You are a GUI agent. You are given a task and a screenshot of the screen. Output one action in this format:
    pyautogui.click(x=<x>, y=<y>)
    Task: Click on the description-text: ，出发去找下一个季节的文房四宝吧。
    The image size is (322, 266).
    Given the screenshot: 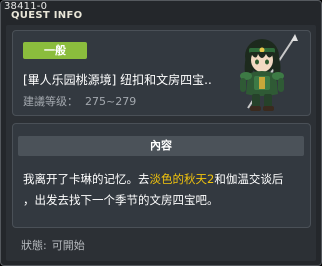 What is the action you would take?
    pyautogui.click(x=121, y=200)
    